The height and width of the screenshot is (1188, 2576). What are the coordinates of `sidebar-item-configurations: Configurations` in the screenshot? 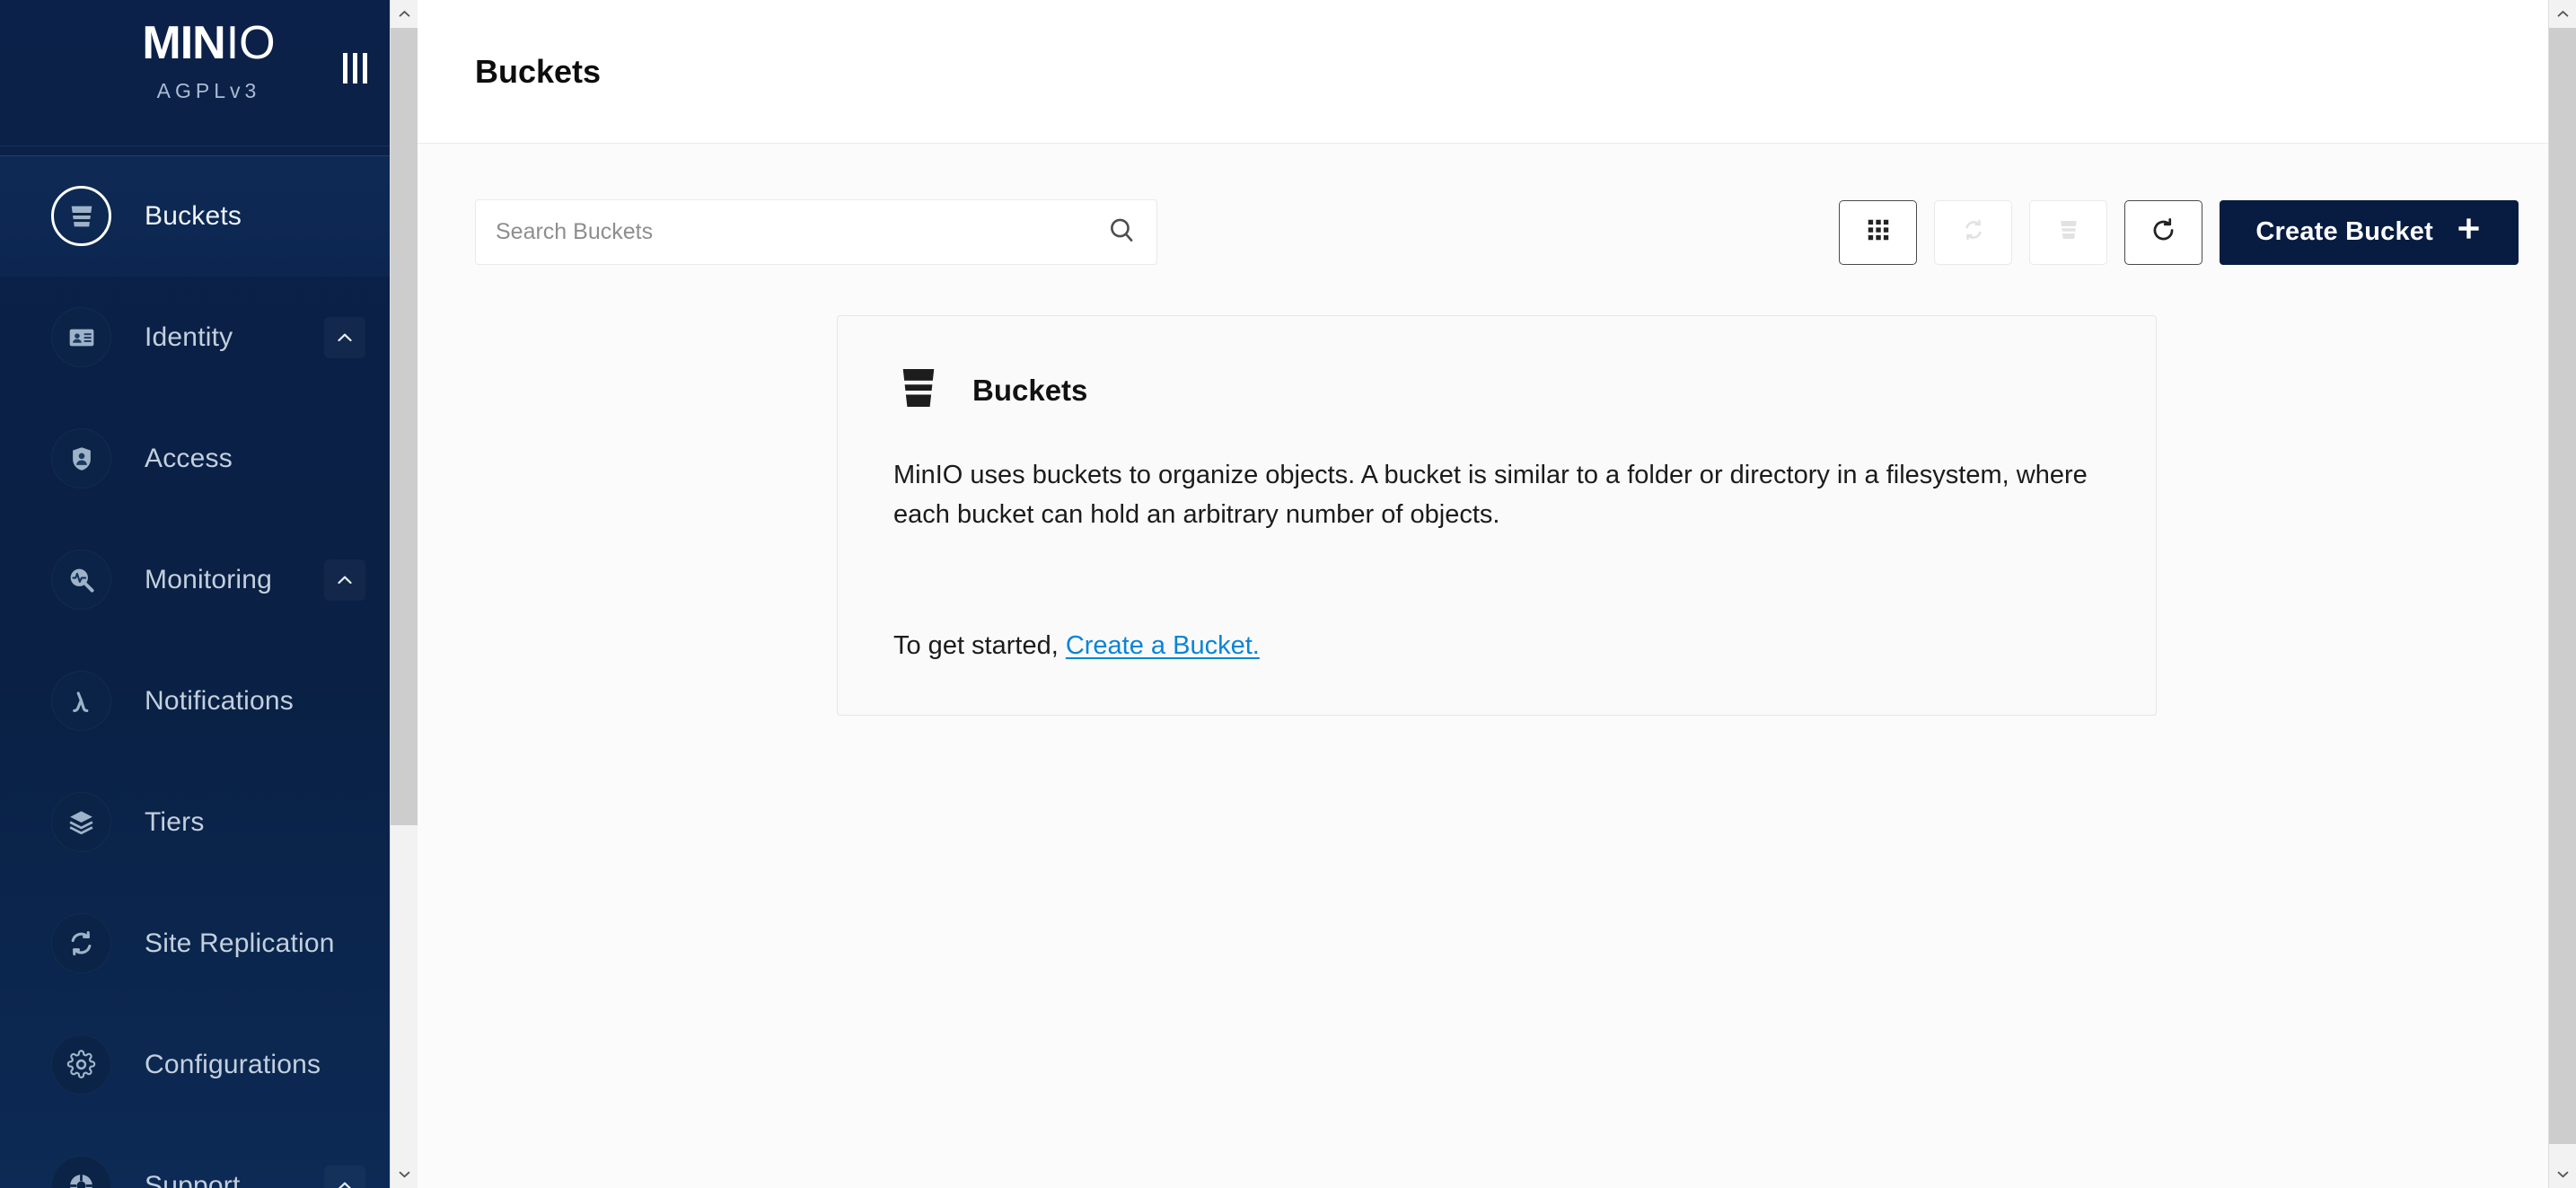 It's located at (209, 1064).